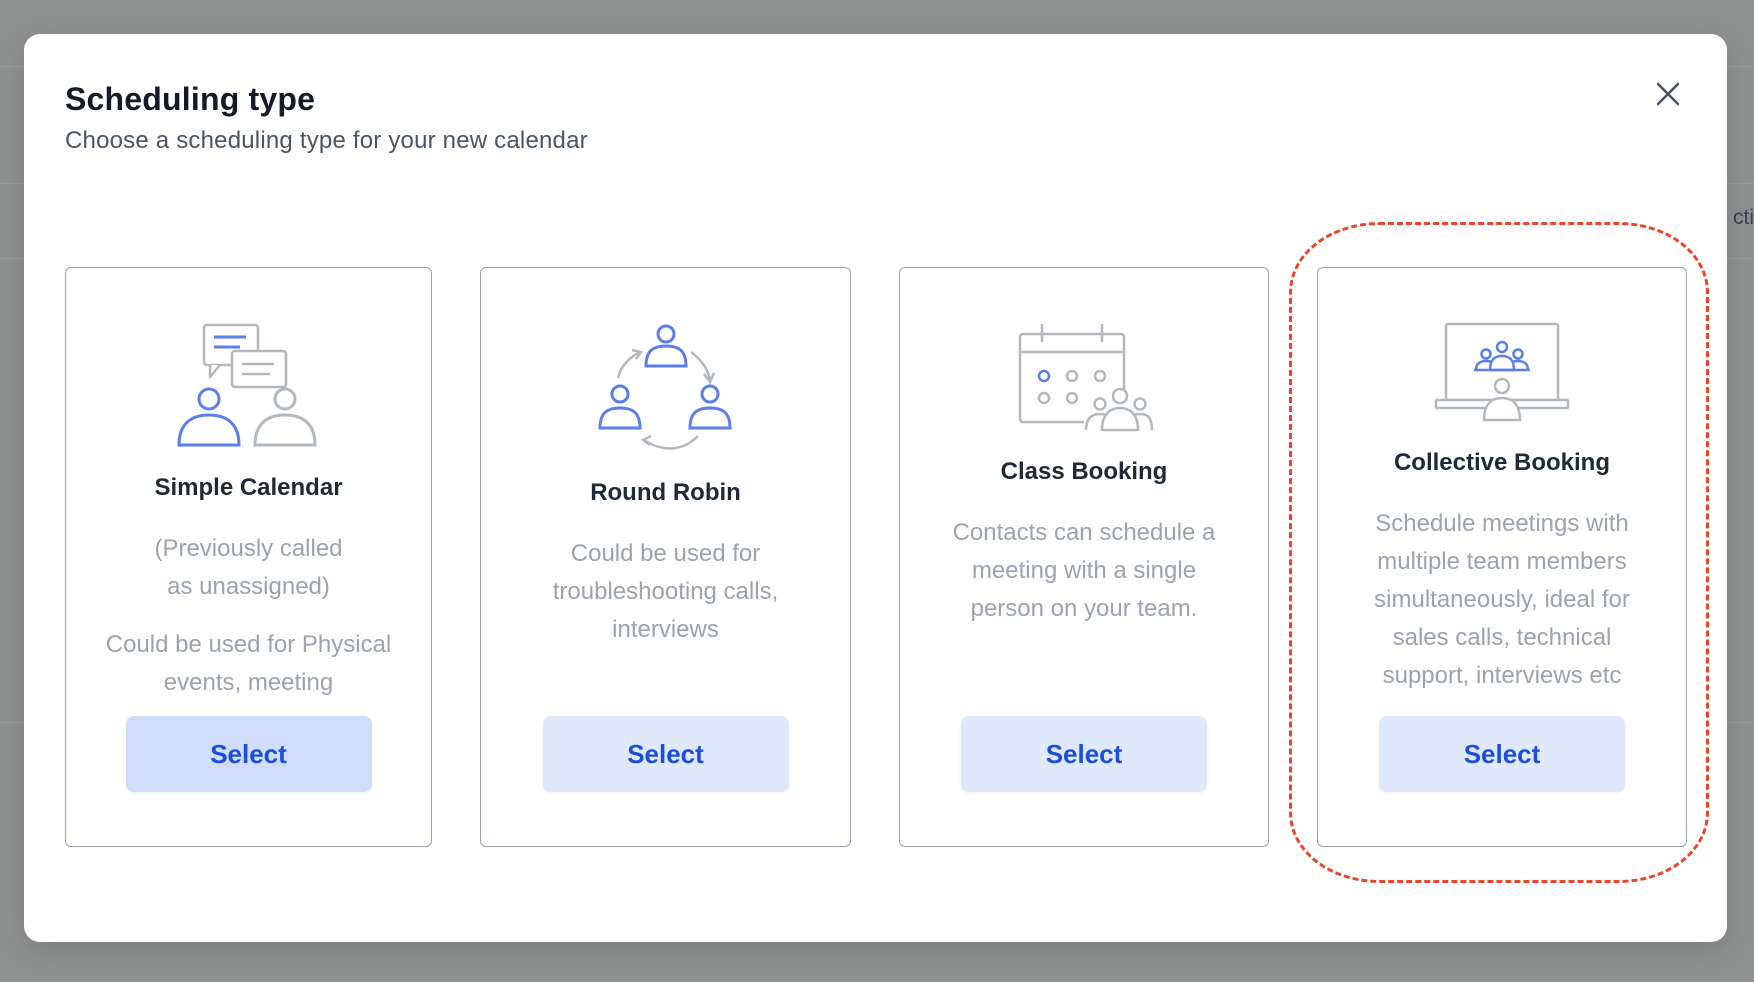 The width and height of the screenshot is (1754, 982). Describe the element at coordinates (1502, 462) in the screenshot. I see `card-title: Collective Booking` at that location.